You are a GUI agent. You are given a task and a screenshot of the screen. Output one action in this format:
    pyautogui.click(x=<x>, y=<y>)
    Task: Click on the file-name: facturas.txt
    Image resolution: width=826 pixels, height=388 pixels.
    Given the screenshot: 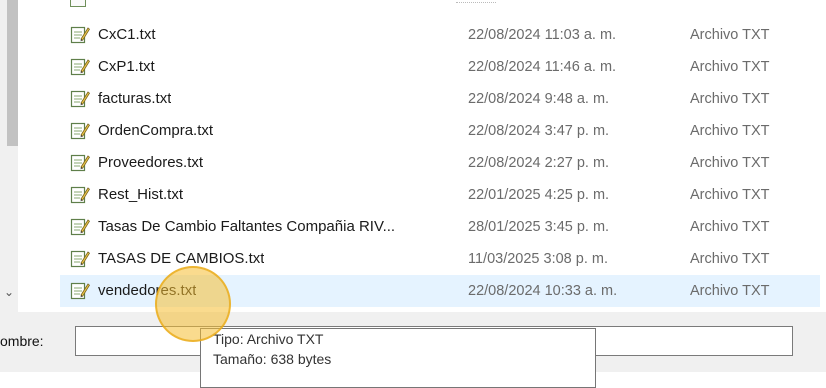 What is the action you would take?
    pyautogui.click(x=135, y=98)
    